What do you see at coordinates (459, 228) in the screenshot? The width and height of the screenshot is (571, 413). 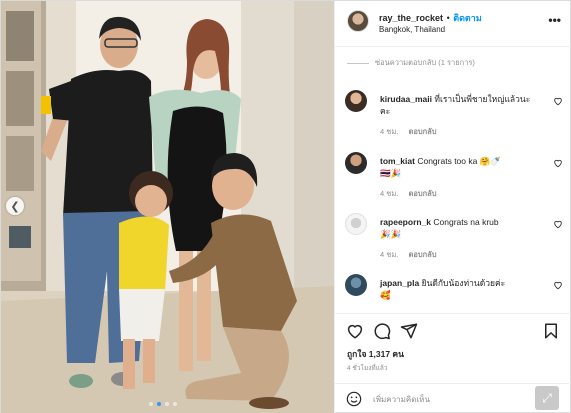 I see `comment-body: rapeeporn_k Congrats na krub 🎉🎉` at bounding box center [459, 228].